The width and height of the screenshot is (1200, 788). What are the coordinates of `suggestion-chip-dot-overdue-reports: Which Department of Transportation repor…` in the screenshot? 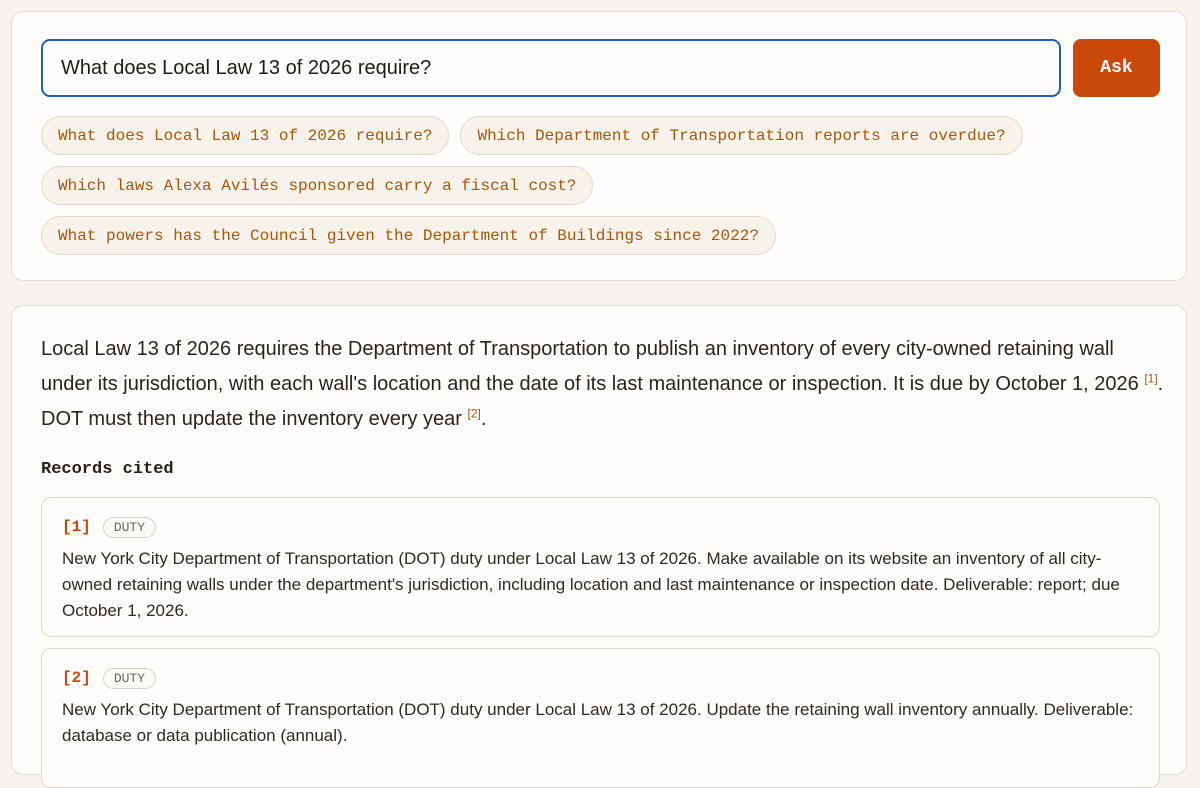 It's located at (741, 135).